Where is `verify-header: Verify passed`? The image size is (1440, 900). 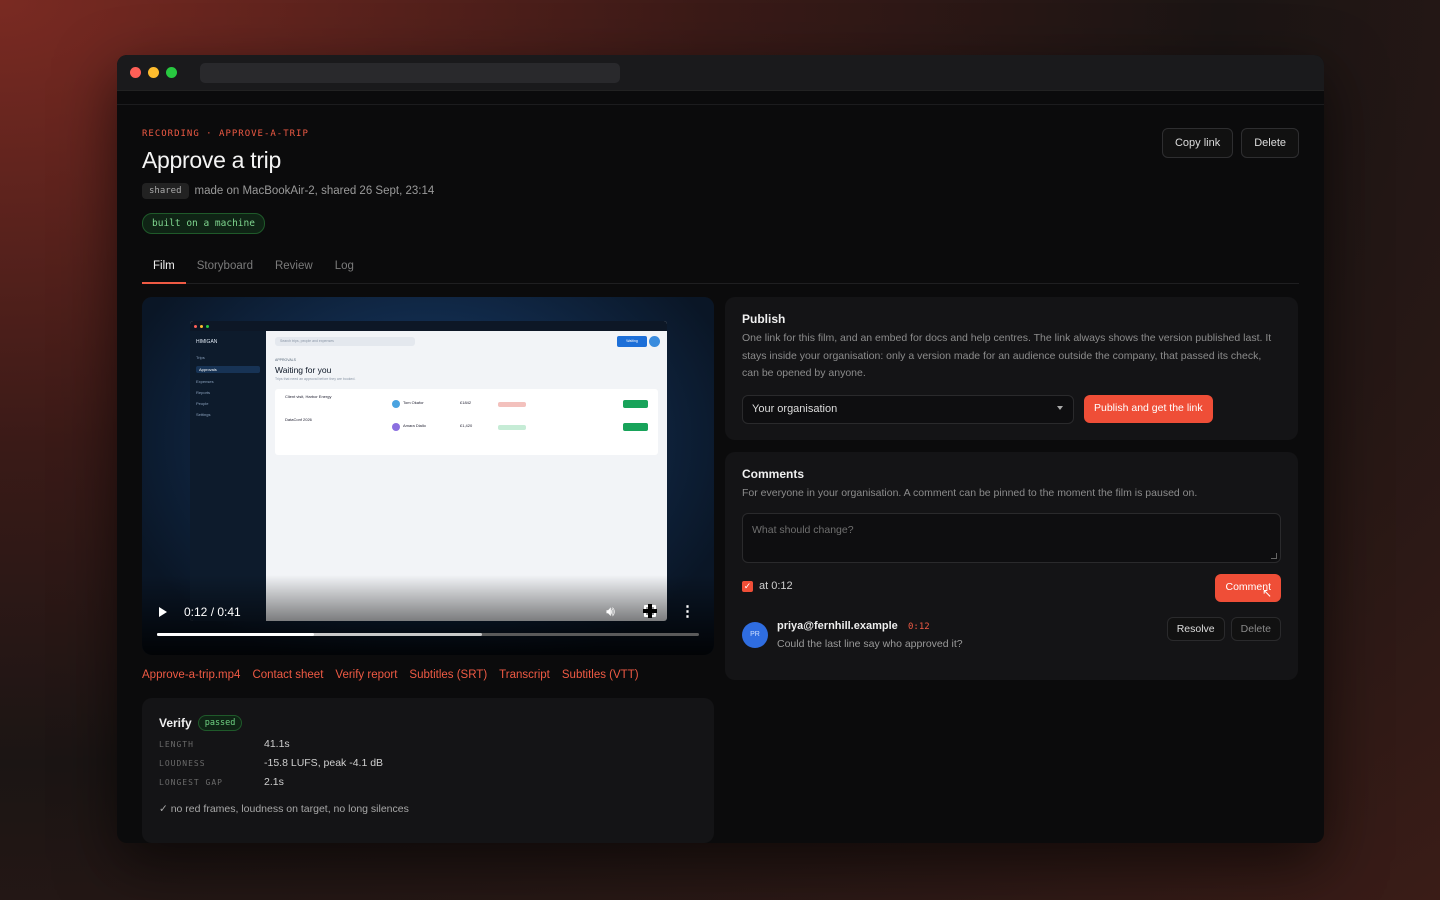
verify-header: Verify passed is located at coordinates (428, 723).